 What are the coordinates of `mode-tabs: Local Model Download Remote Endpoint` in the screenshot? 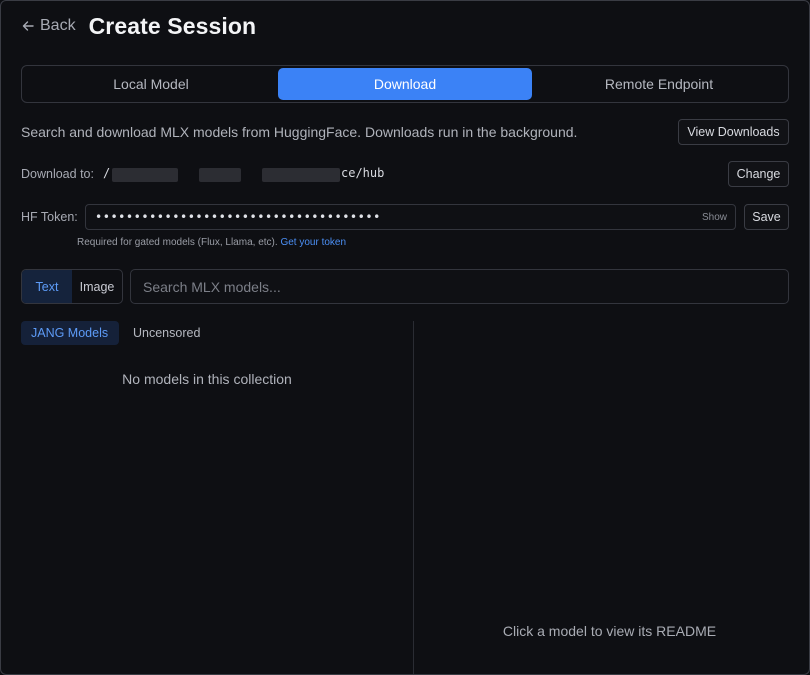 It's located at (405, 84).